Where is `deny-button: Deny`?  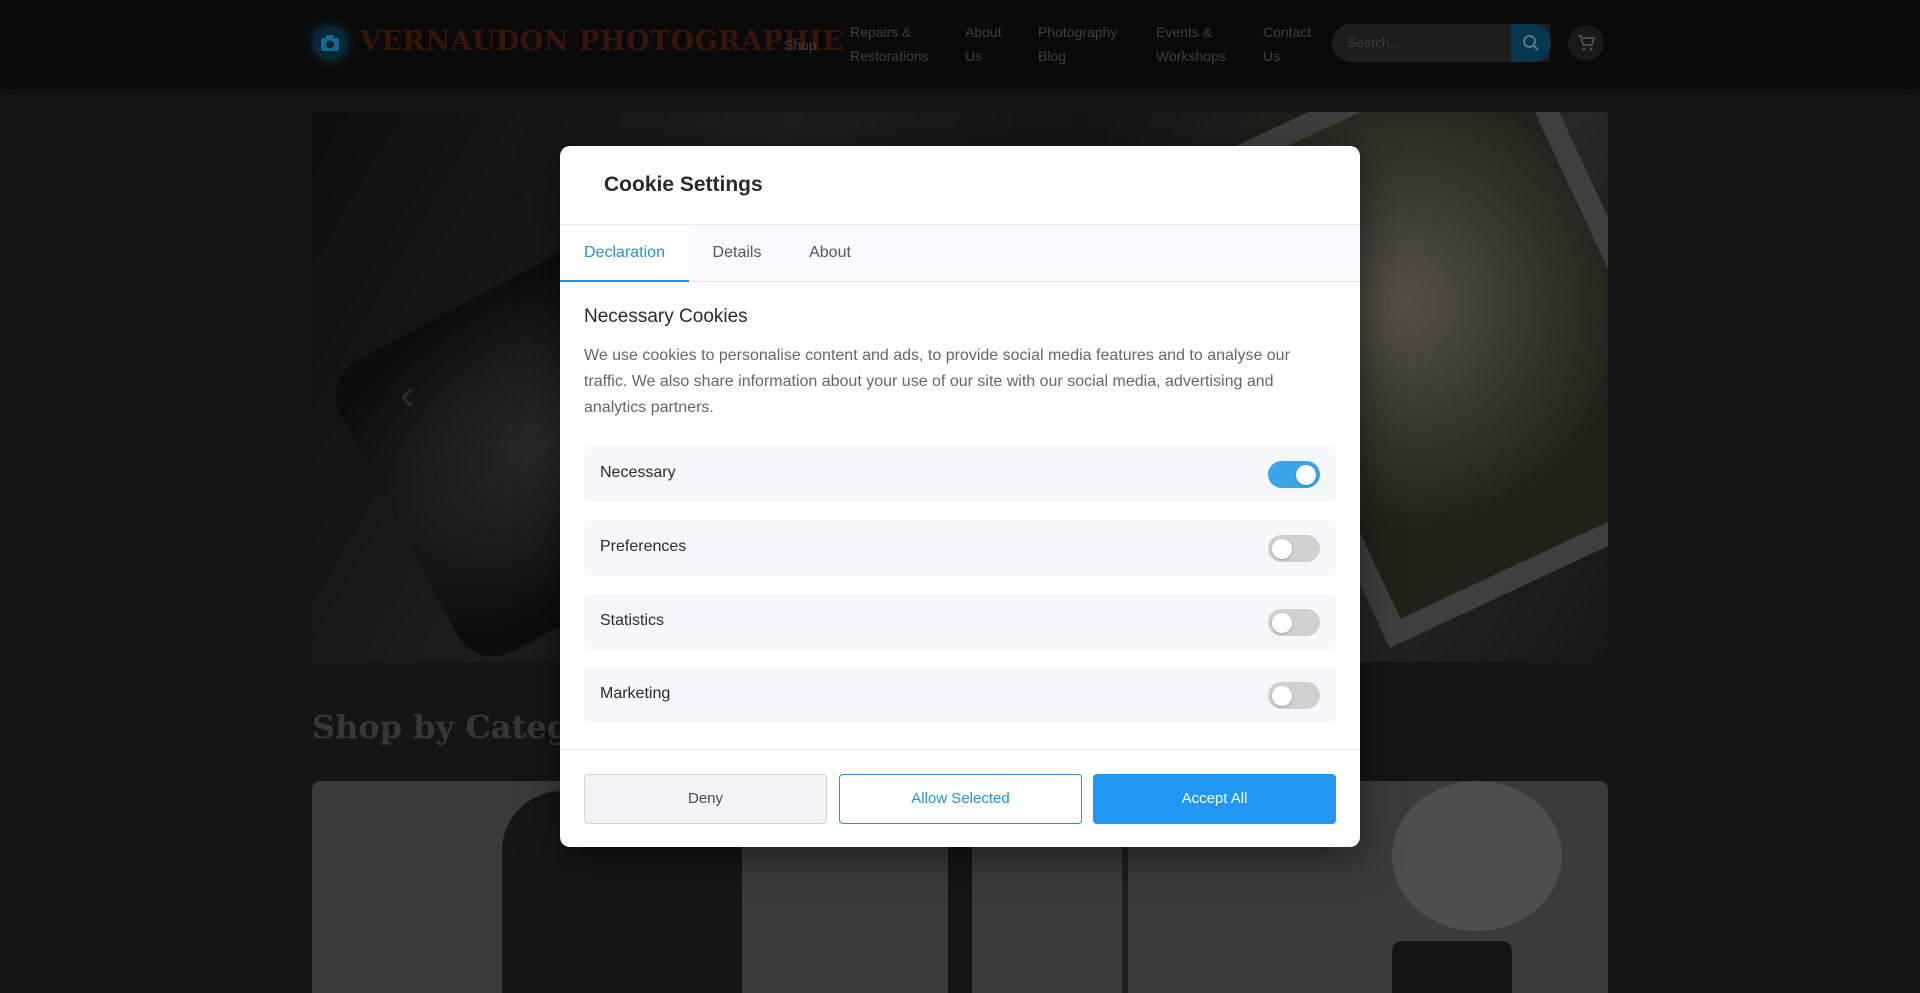 deny-button: Deny is located at coordinates (705, 799).